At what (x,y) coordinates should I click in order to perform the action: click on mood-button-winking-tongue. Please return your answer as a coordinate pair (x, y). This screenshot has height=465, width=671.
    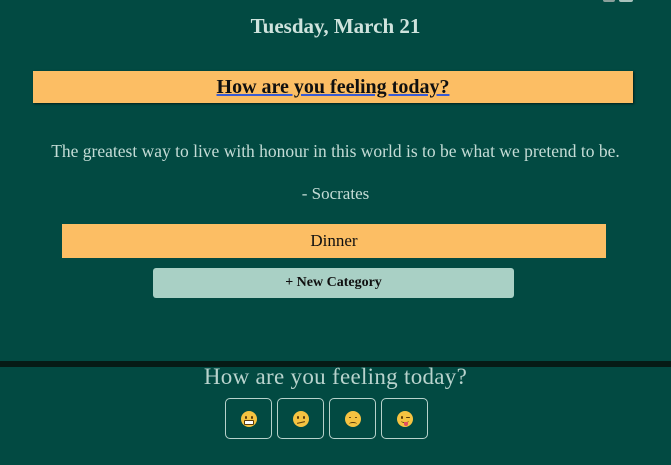
    Looking at the image, I should click on (404, 418).